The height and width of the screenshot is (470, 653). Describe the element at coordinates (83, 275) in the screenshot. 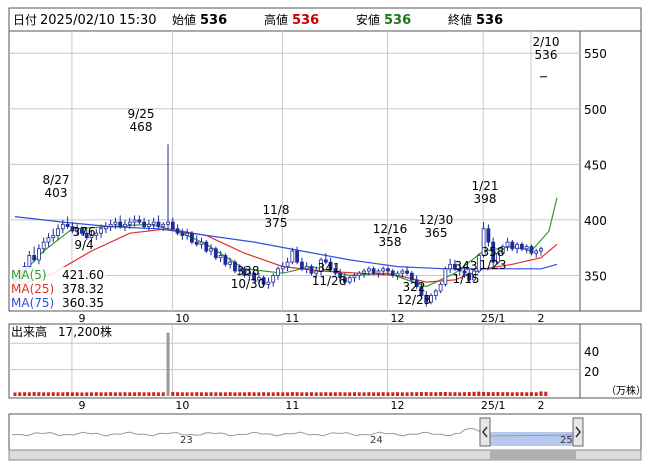

I see `legend-ma5-value: 421.60` at that location.